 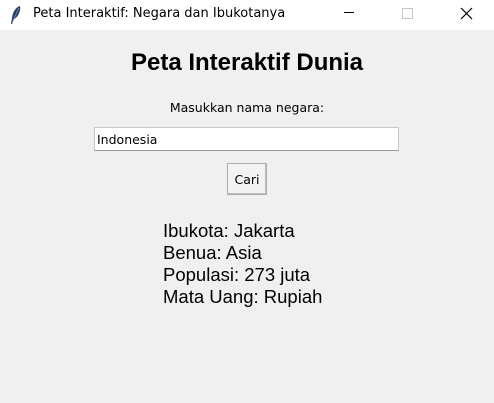 What do you see at coordinates (247, 62) in the screenshot?
I see `page-title: Peta Interaktif Dunia` at bounding box center [247, 62].